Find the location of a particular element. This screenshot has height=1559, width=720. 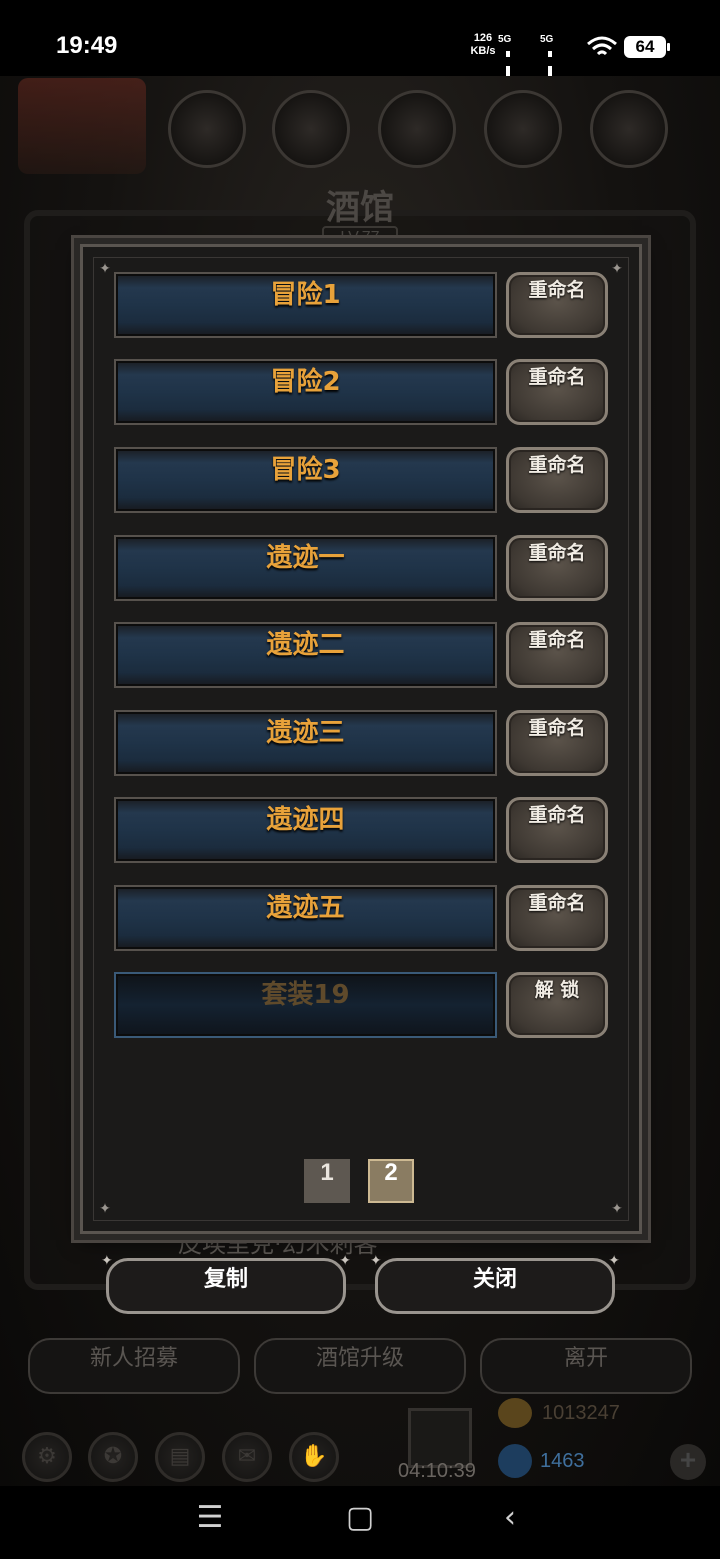

slot-name-field: 冒险2 is located at coordinates (305, 392).